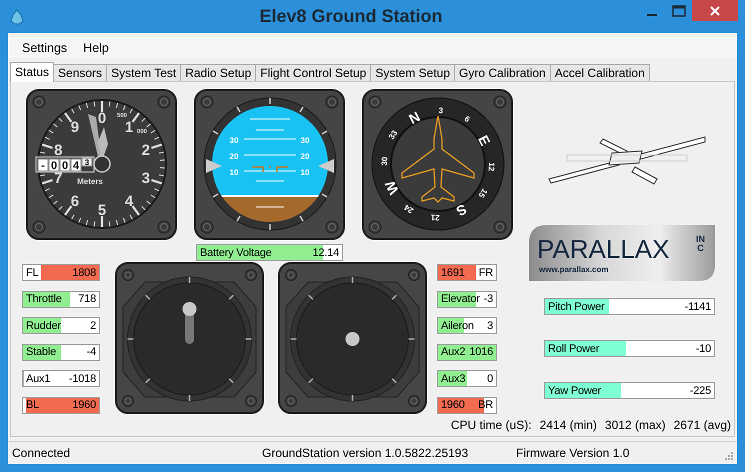  Describe the element at coordinates (45, 47) in the screenshot. I see `menu-item: Settings` at that location.